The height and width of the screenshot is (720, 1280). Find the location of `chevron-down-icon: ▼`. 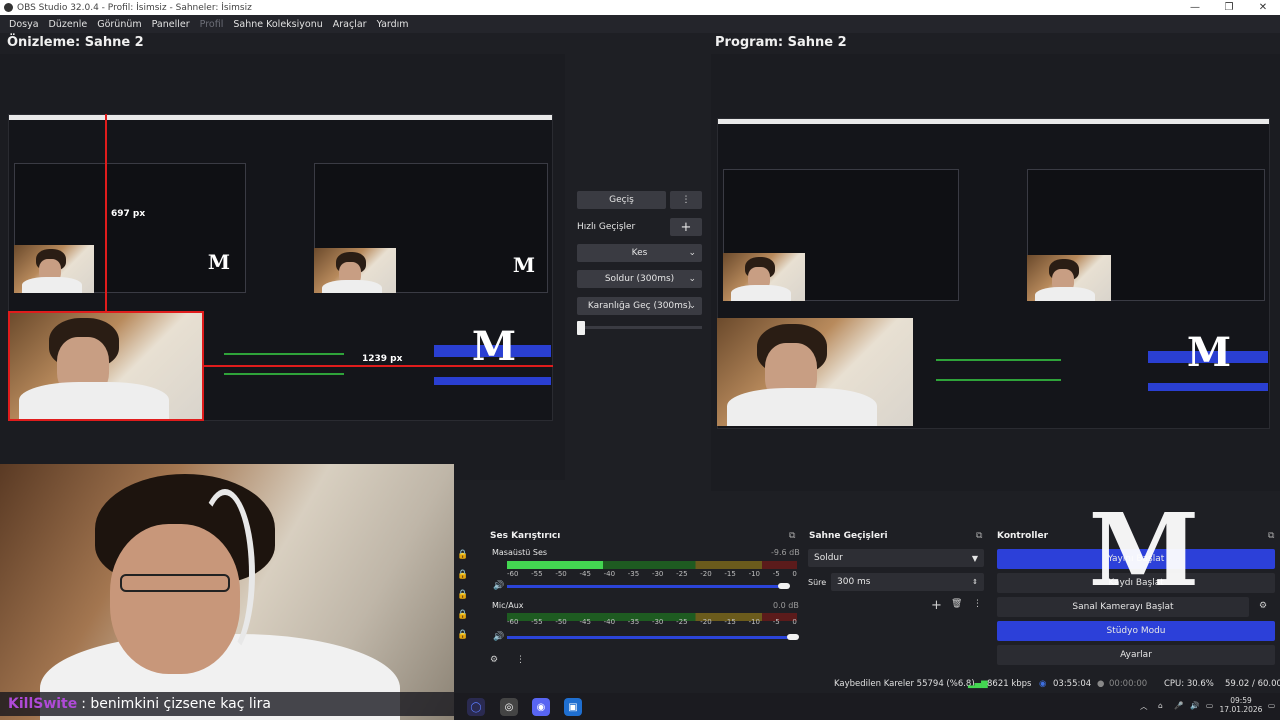

chevron-down-icon: ▼ is located at coordinates (974, 558).